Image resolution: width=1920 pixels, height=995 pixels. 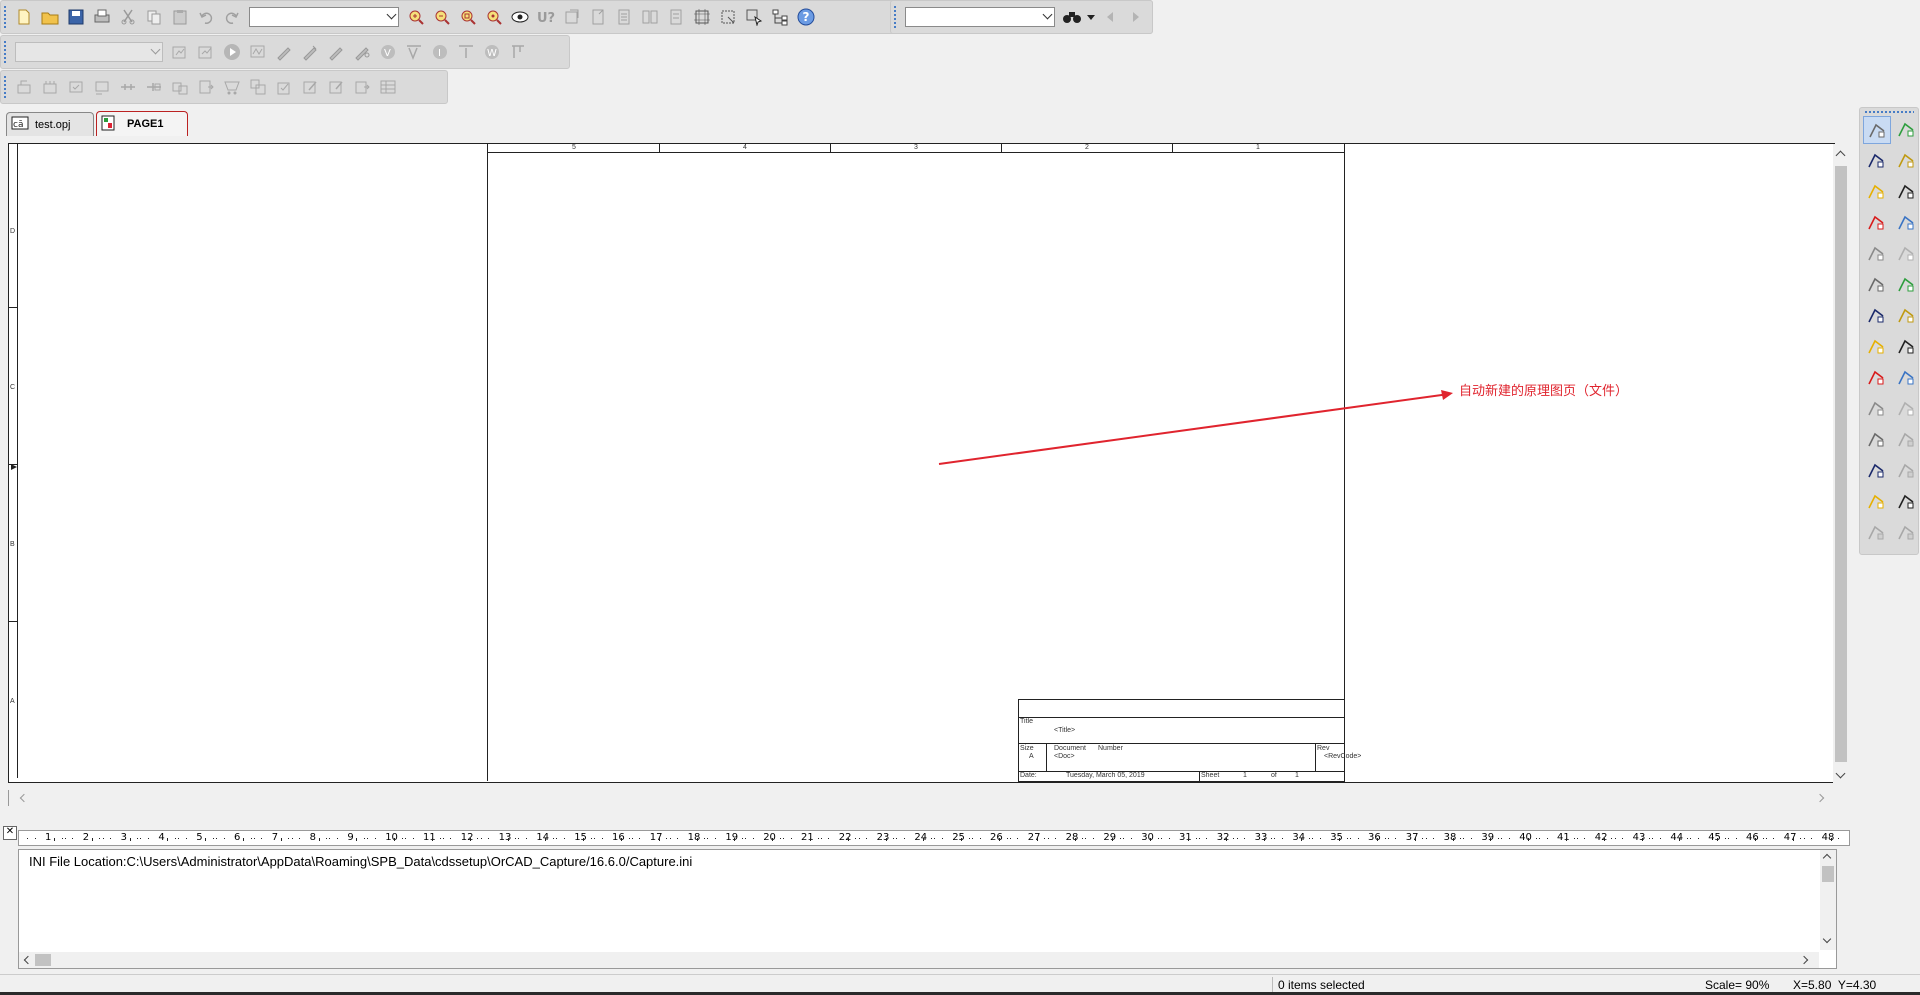 What do you see at coordinates (180, 52) in the screenshot?
I see `edit-profile-icon` at bounding box center [180, 52].